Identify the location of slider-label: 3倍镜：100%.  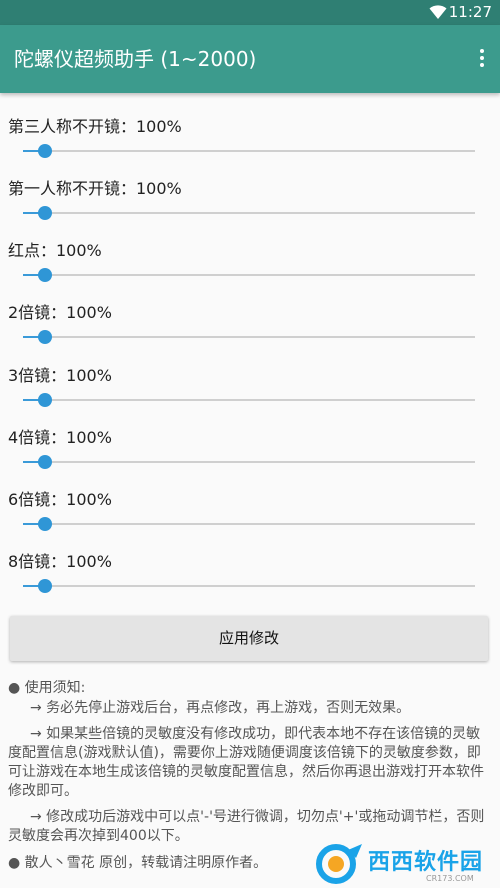
(60, 375).